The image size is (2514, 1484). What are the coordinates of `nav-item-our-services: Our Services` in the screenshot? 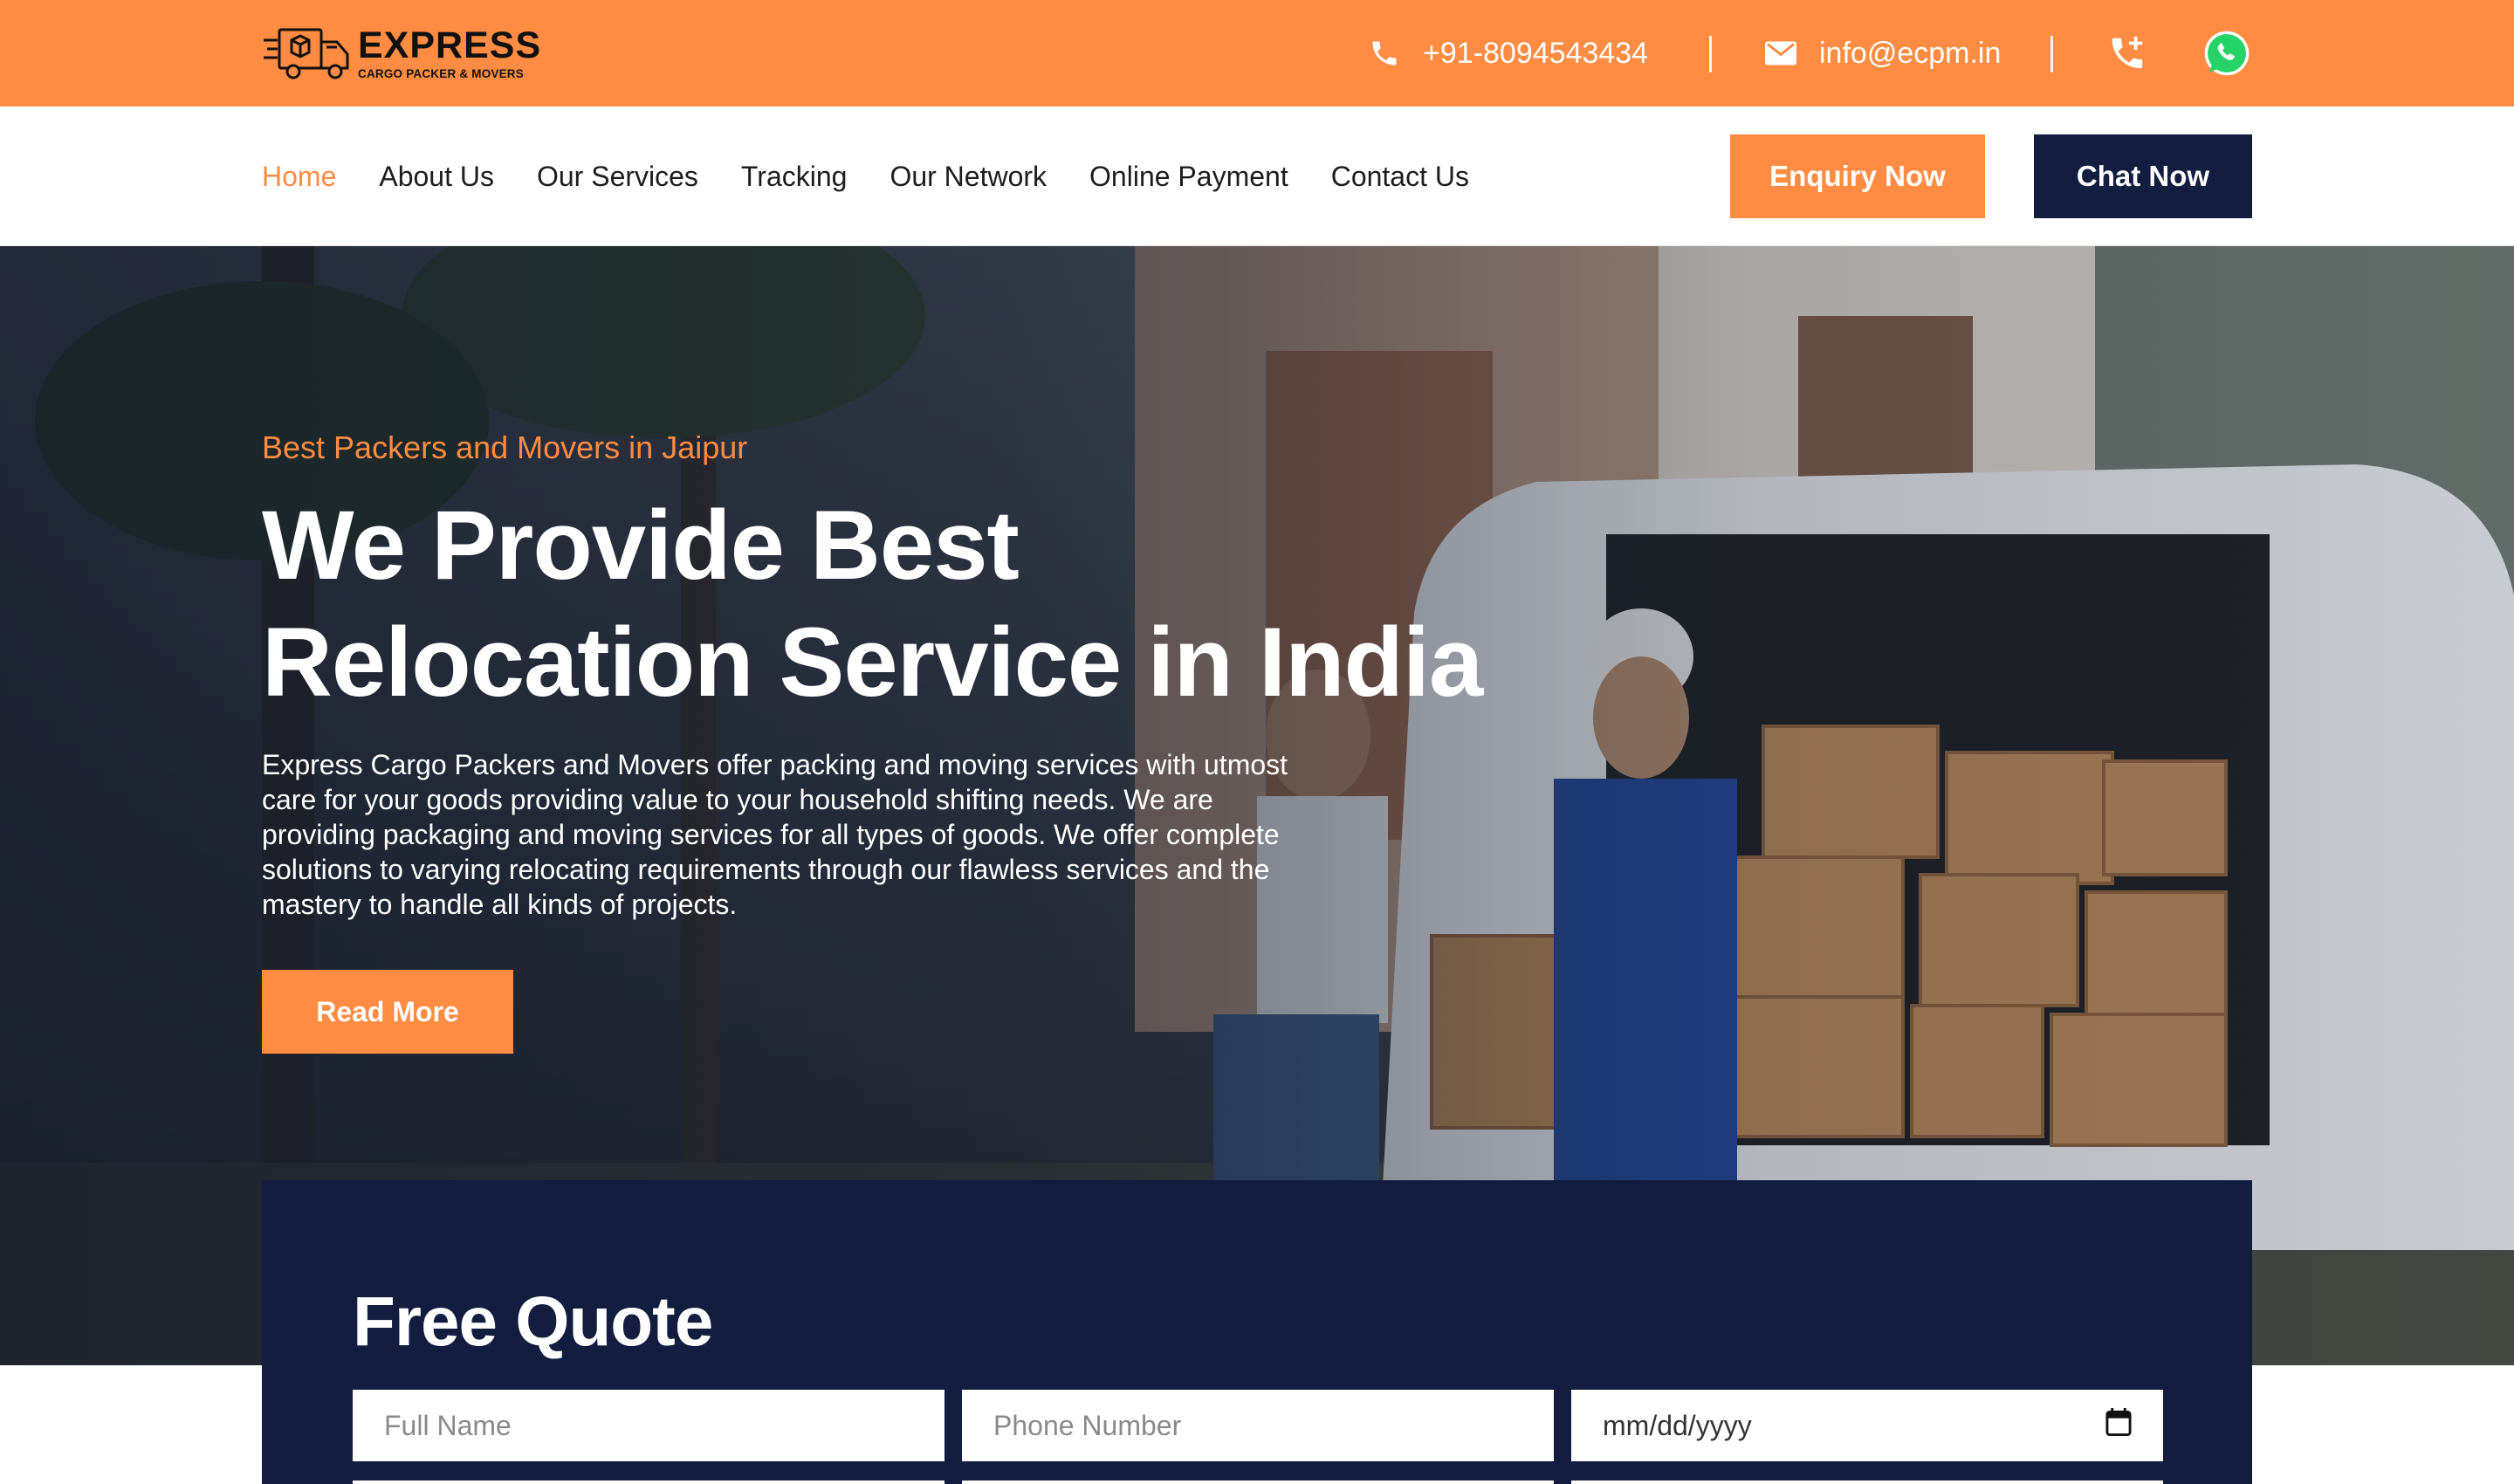 It's located at (617, 177).